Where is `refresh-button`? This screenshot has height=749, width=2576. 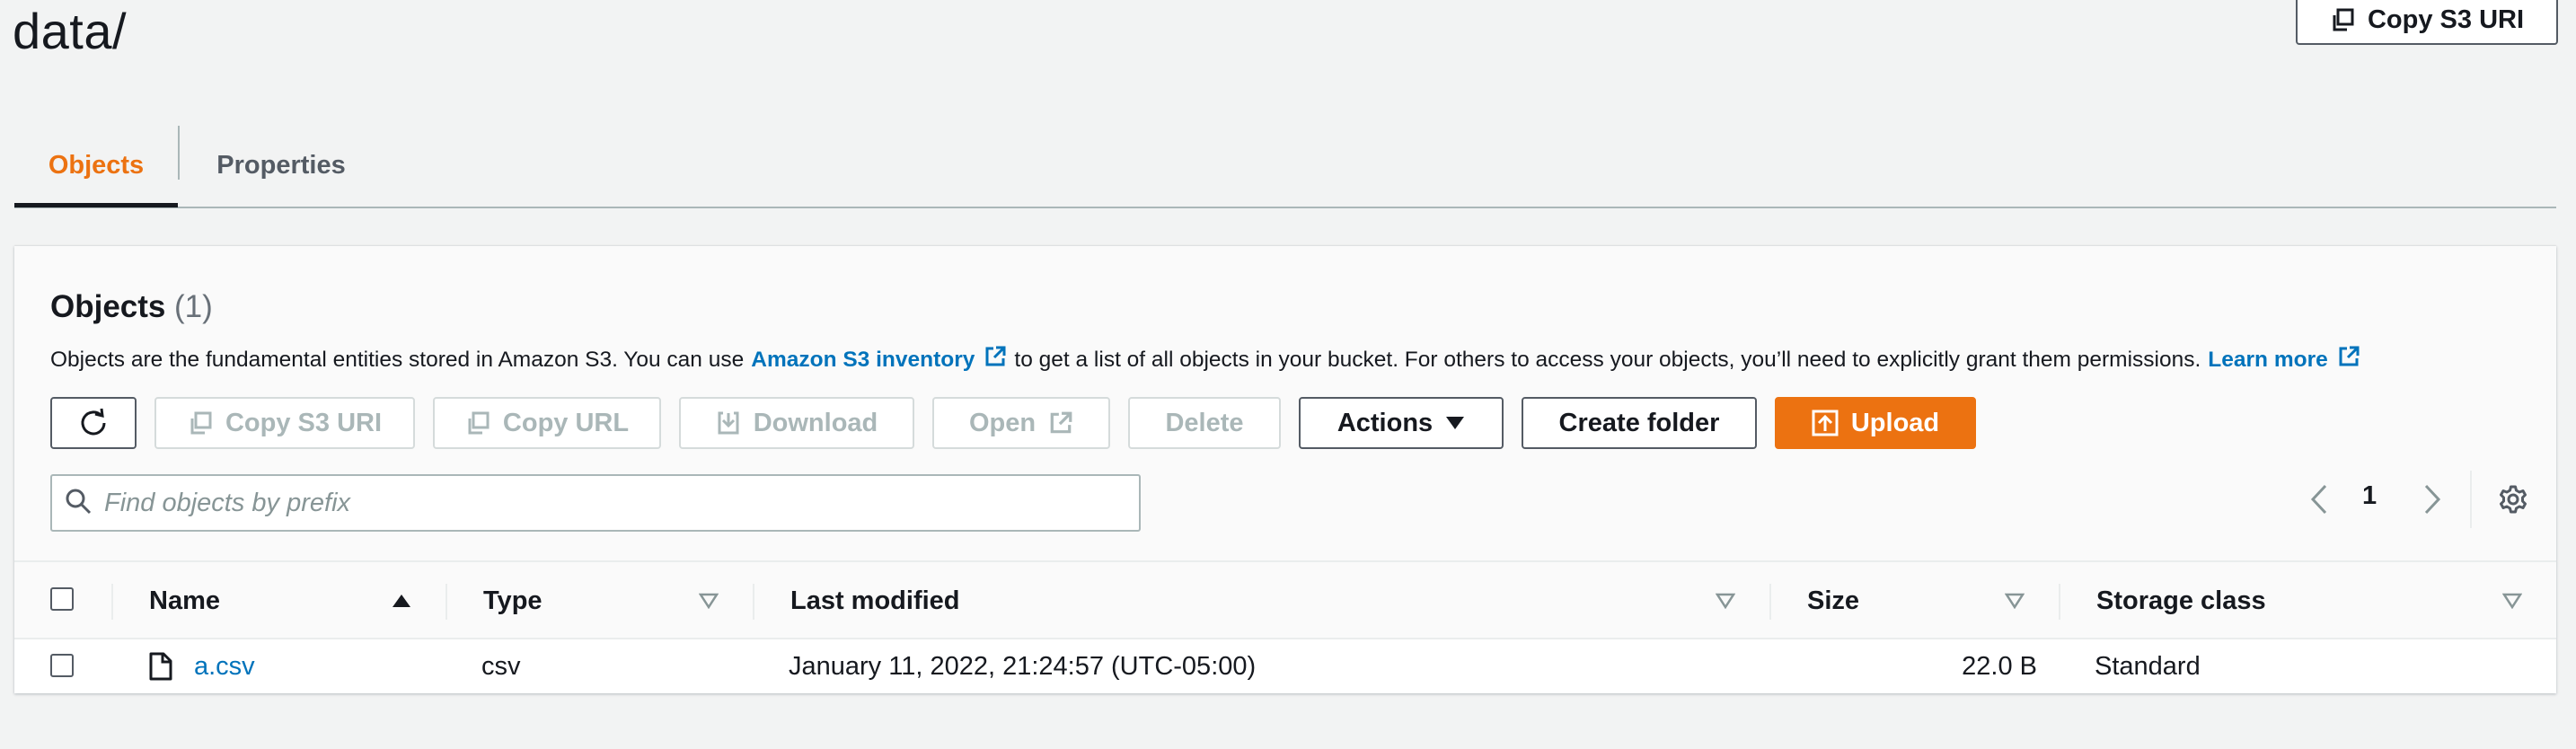 refresh-button is located at coordinates (93, 423).